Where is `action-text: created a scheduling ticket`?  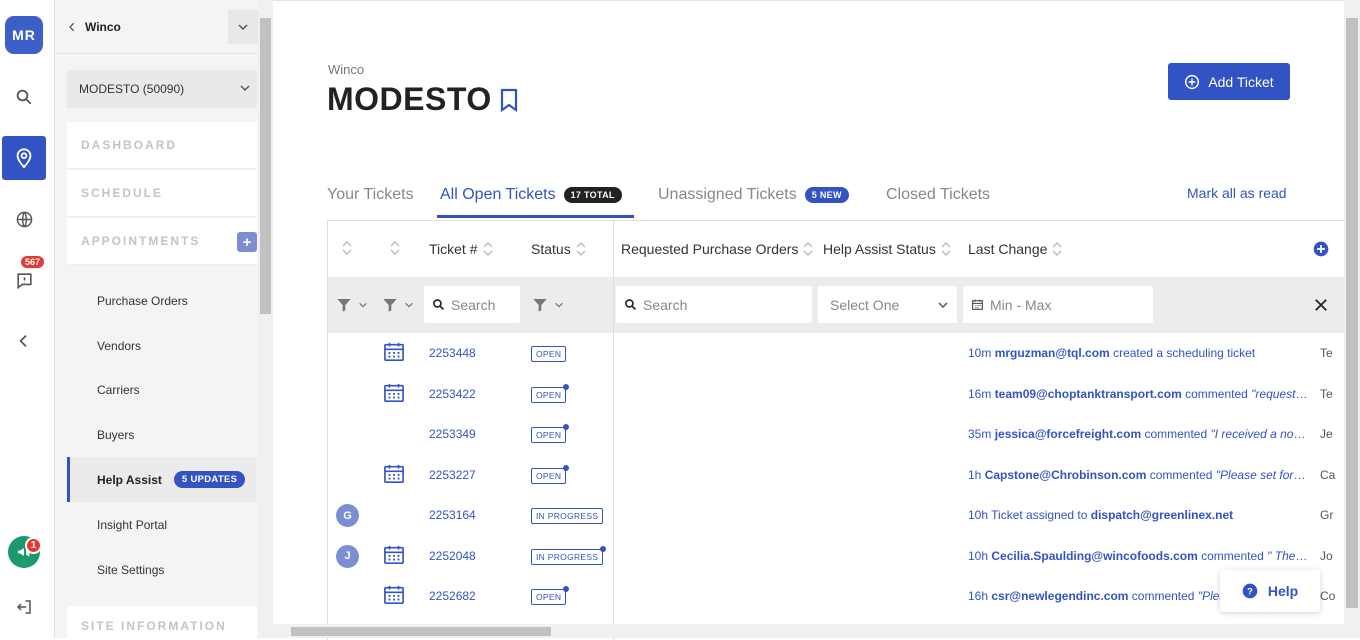 action-text: created a scheduling ticket is located at coordinates (1182, 353).